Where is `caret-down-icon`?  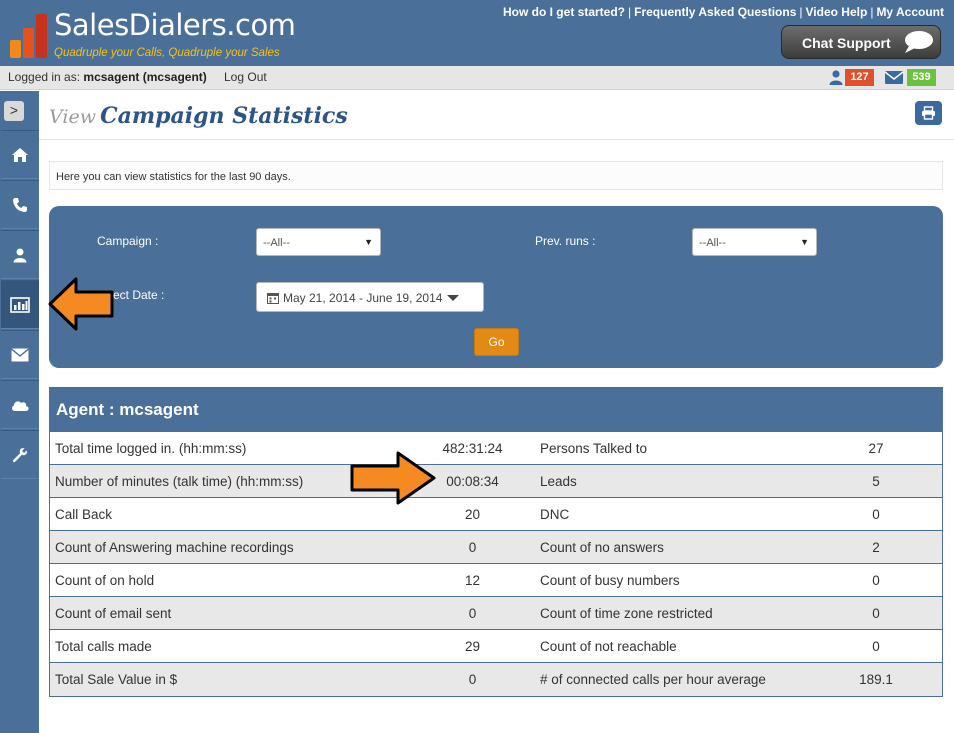
caret-down-icon is located at coordinates (453, 298).